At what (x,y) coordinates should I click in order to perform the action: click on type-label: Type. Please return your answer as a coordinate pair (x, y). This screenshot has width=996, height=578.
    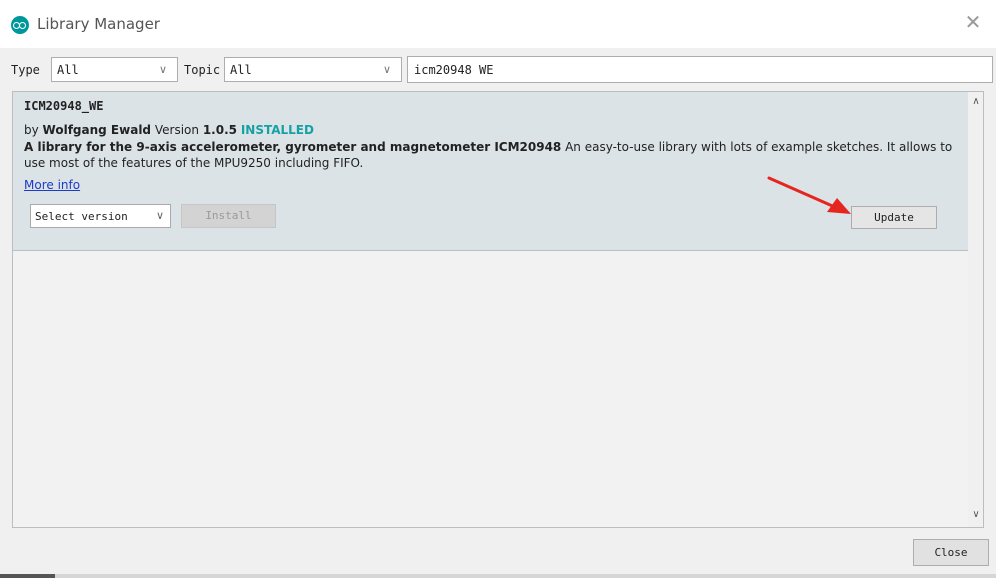
    Looking at the image, I should click on (25, 70).